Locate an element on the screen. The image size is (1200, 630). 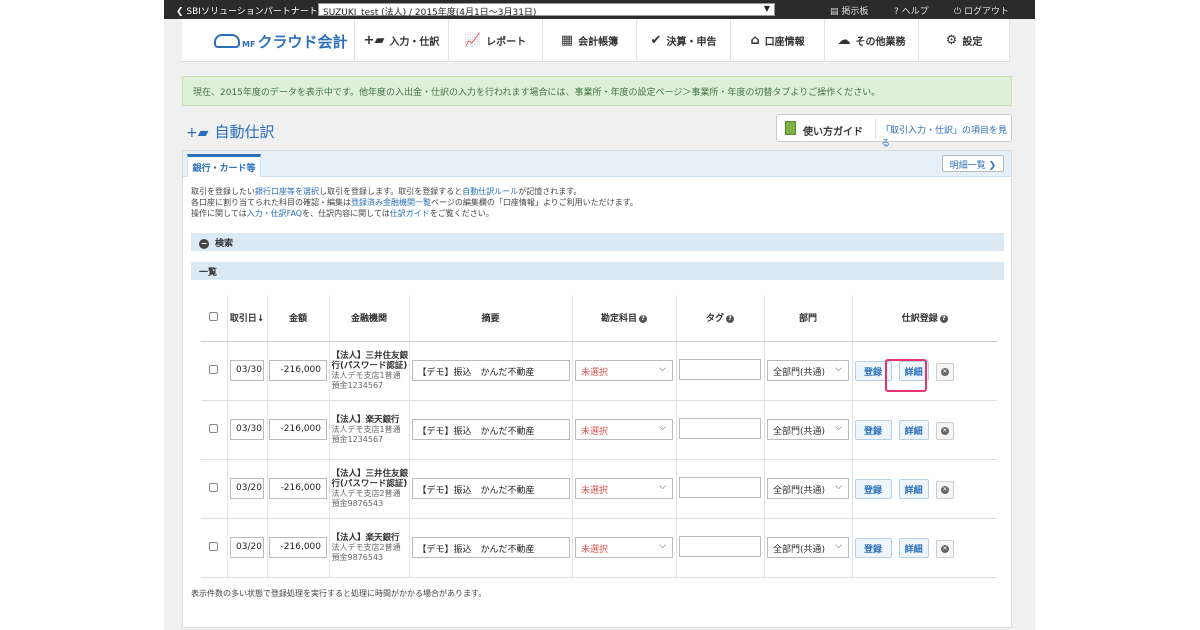
nav-input-journal: +▰ 入力・仕訳 is located at coordinates (401, 40).